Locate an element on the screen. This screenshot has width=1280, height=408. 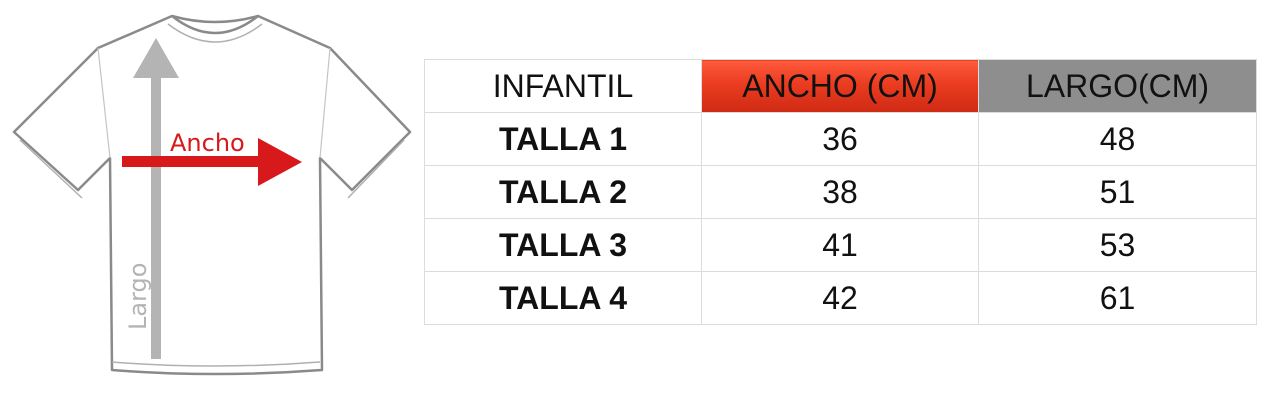
largo-value: 51 is located at coordinates (1117, 192).